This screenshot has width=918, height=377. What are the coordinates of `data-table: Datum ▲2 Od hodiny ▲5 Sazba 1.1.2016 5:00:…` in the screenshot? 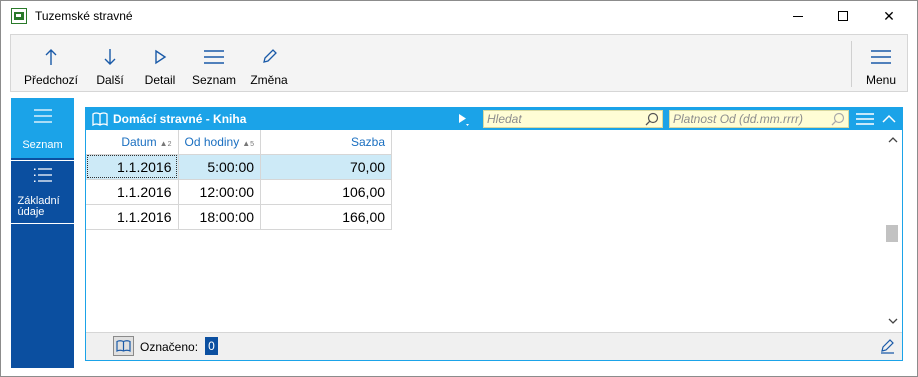 It's located at (239, 180).